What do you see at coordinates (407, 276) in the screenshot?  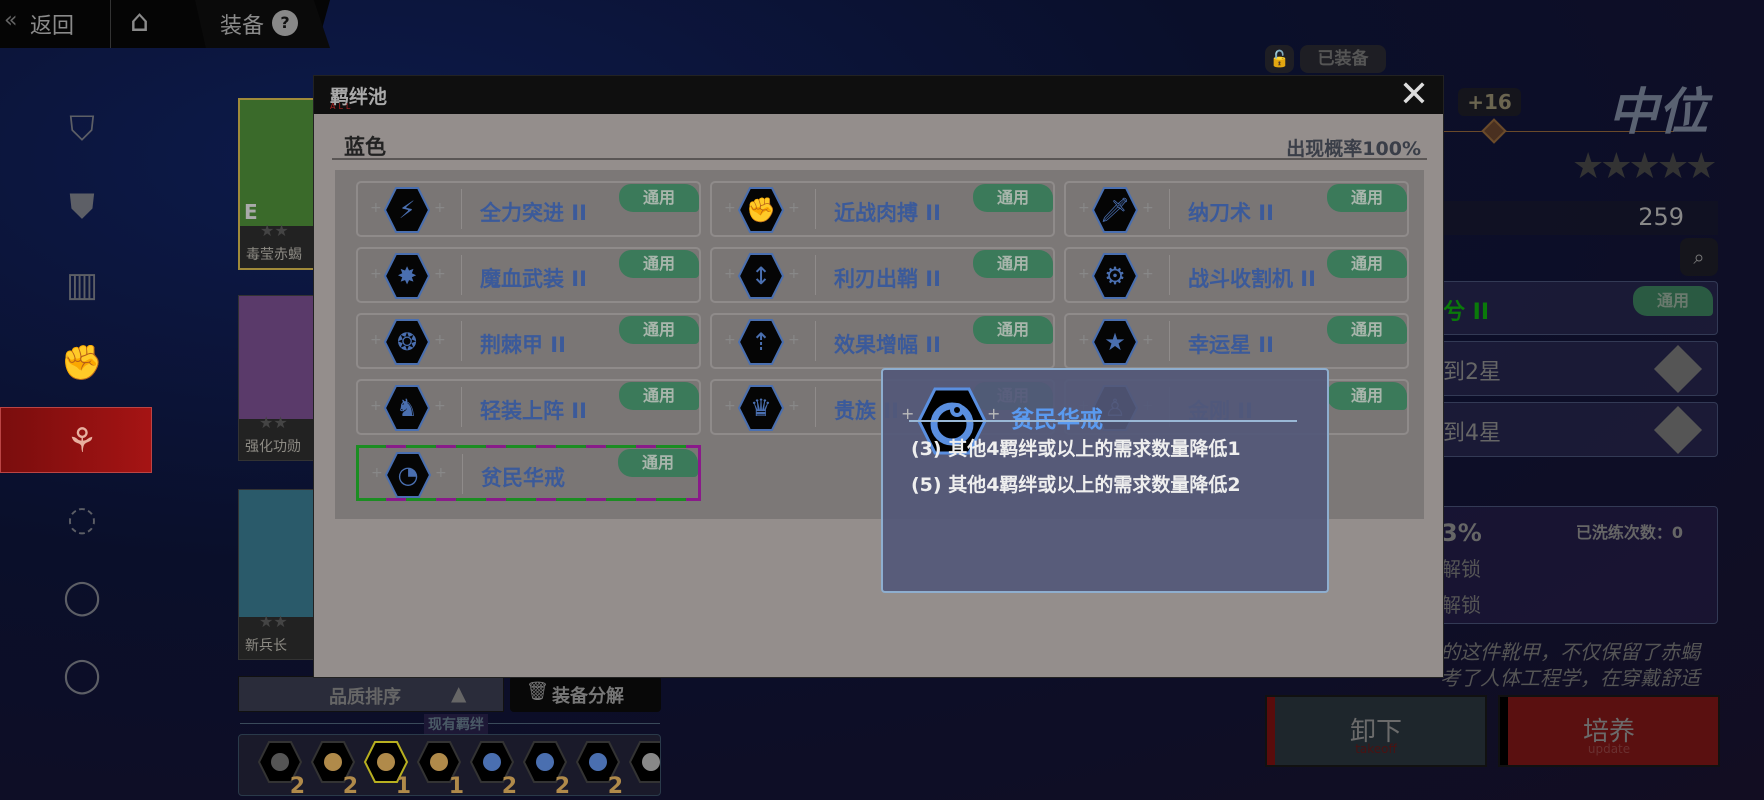 I see `burst-figure-icon: ✸` at bounding box center [407, 276].